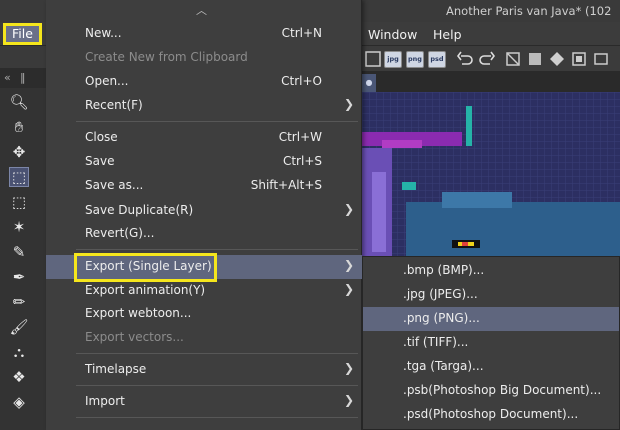  What do you see at coordinates (22, 34) in the screenshot?
I see `file-menu: File` at bounding box center [22, 34].